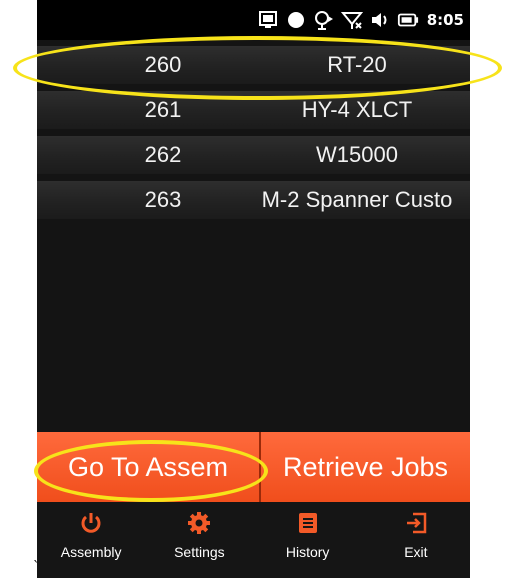  I want to click on nav-history-label: History, so click(307, 552).